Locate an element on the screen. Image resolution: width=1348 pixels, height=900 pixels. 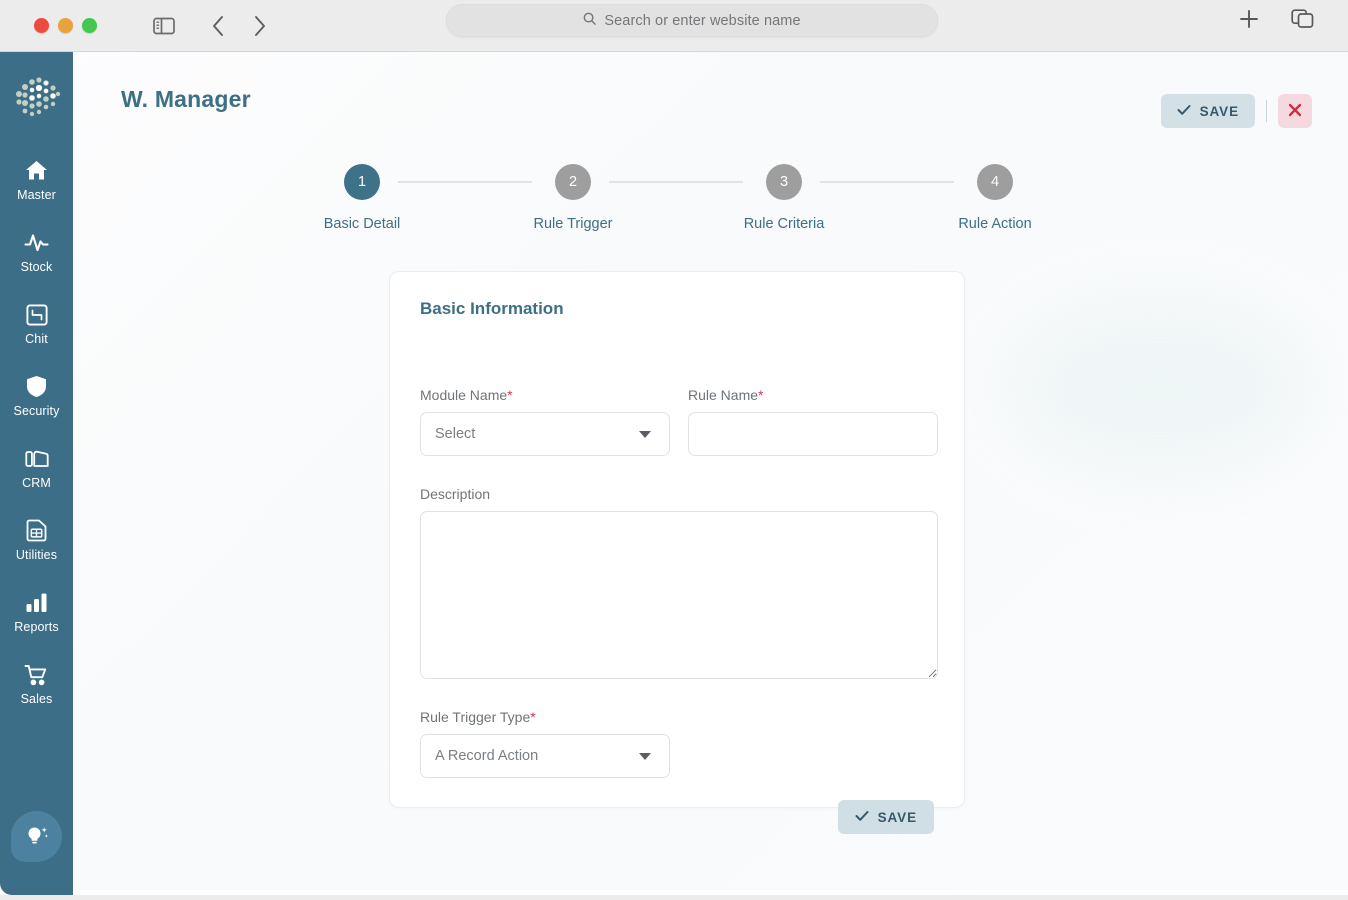
card-title: Basic Information is located at coordinates (492, 308).